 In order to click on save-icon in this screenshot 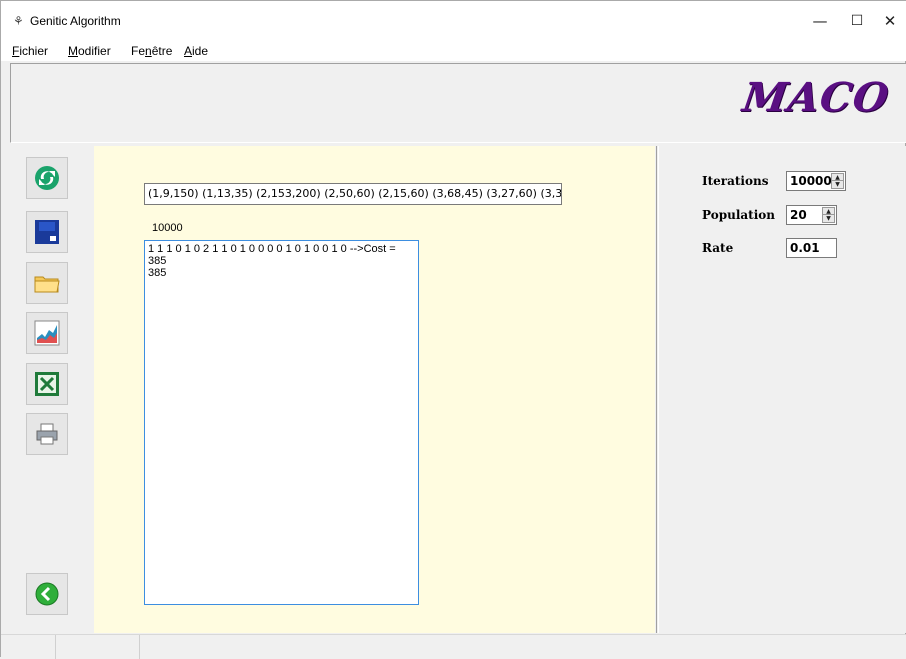, I will do `click(47, 232)`.